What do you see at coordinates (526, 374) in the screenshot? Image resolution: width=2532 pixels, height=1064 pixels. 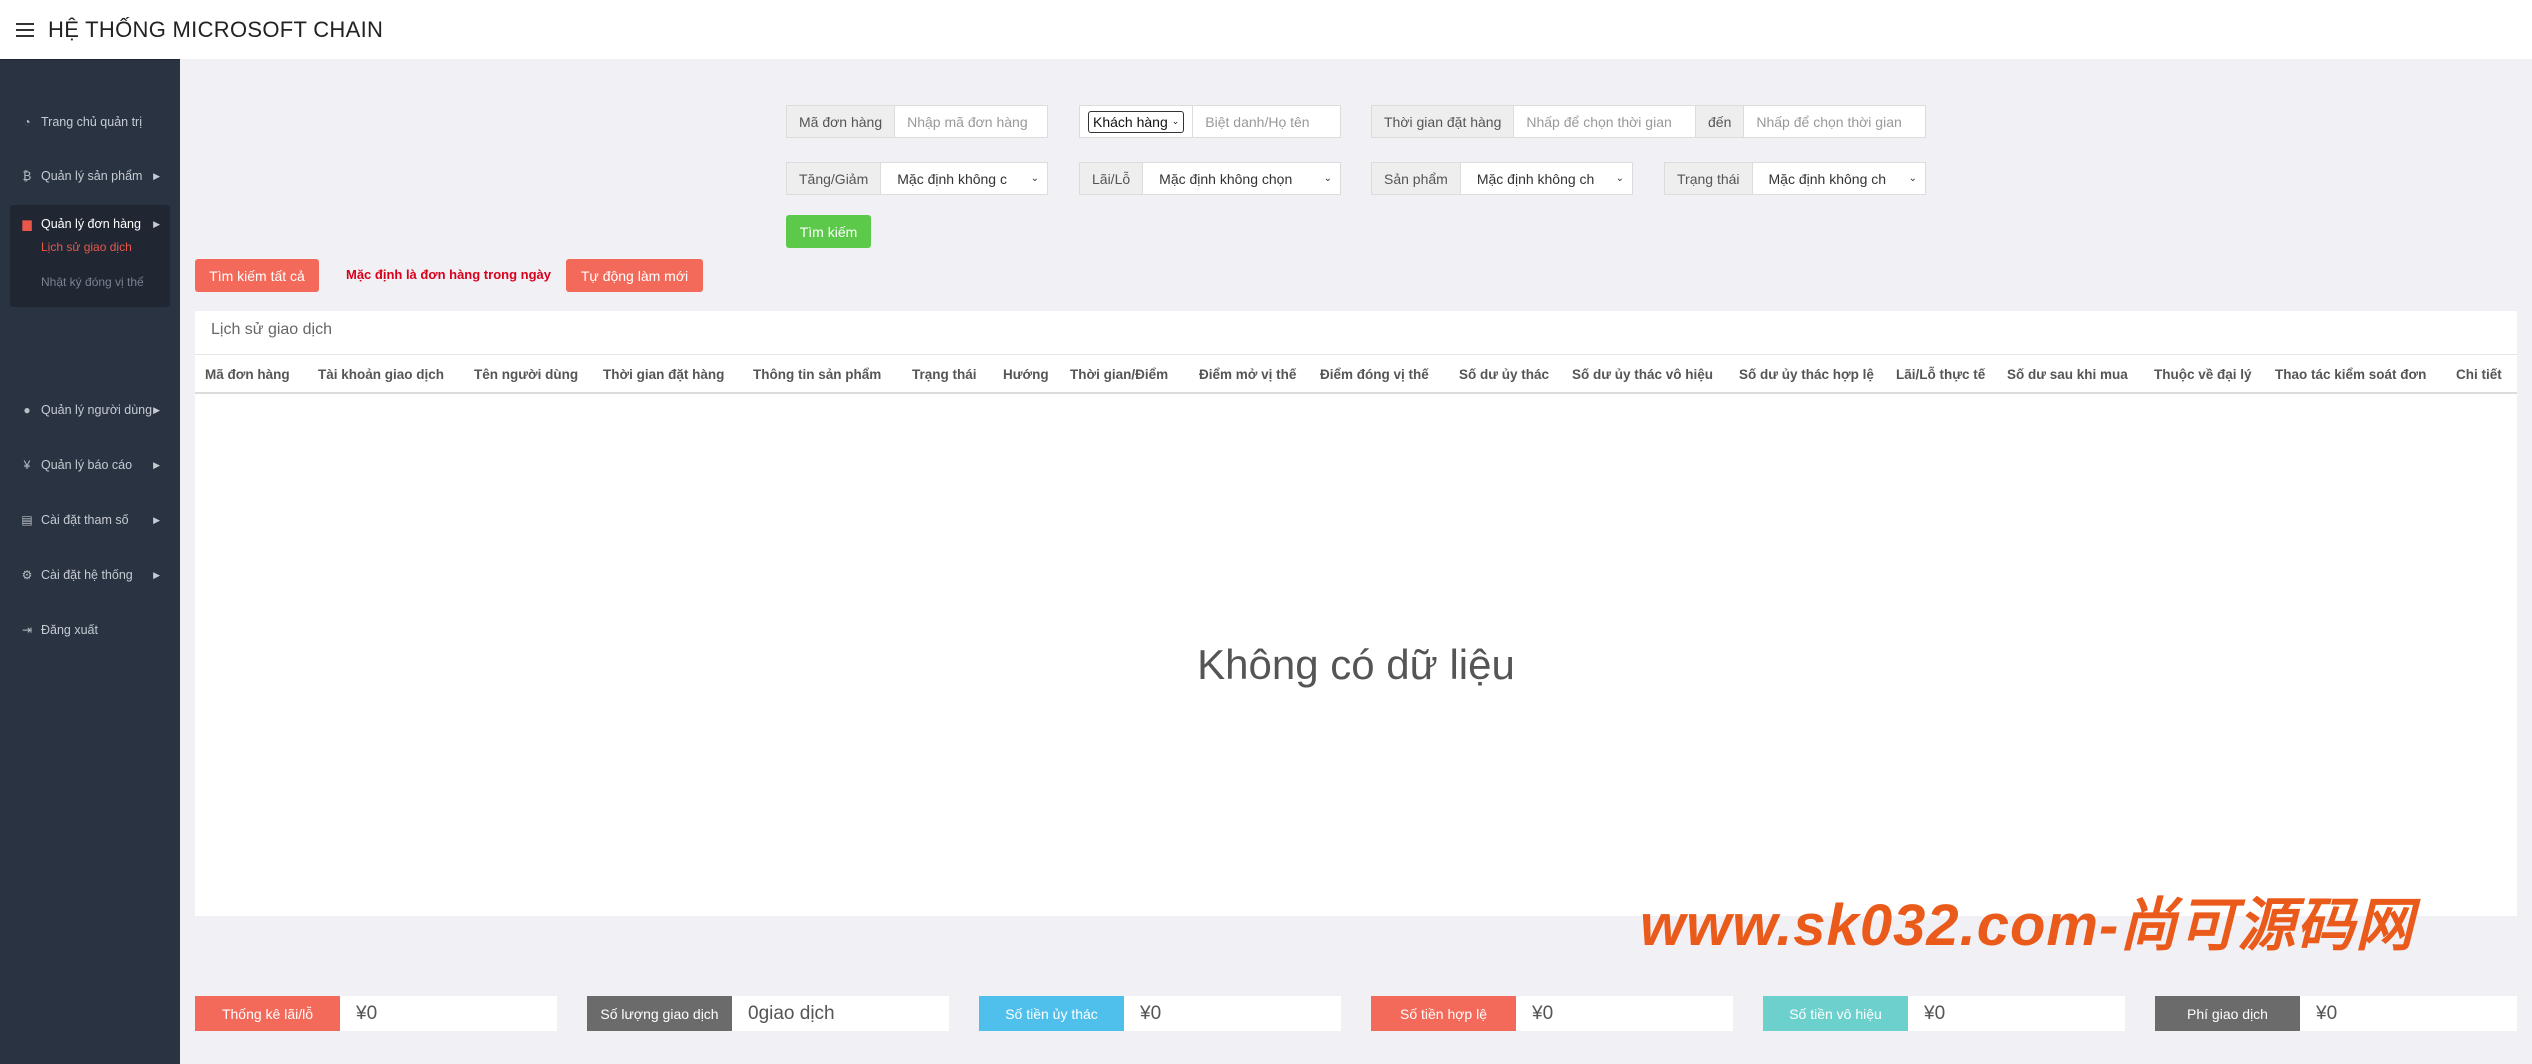 I see `column-header: Tên người dùng` at bounding box center [526, 374].